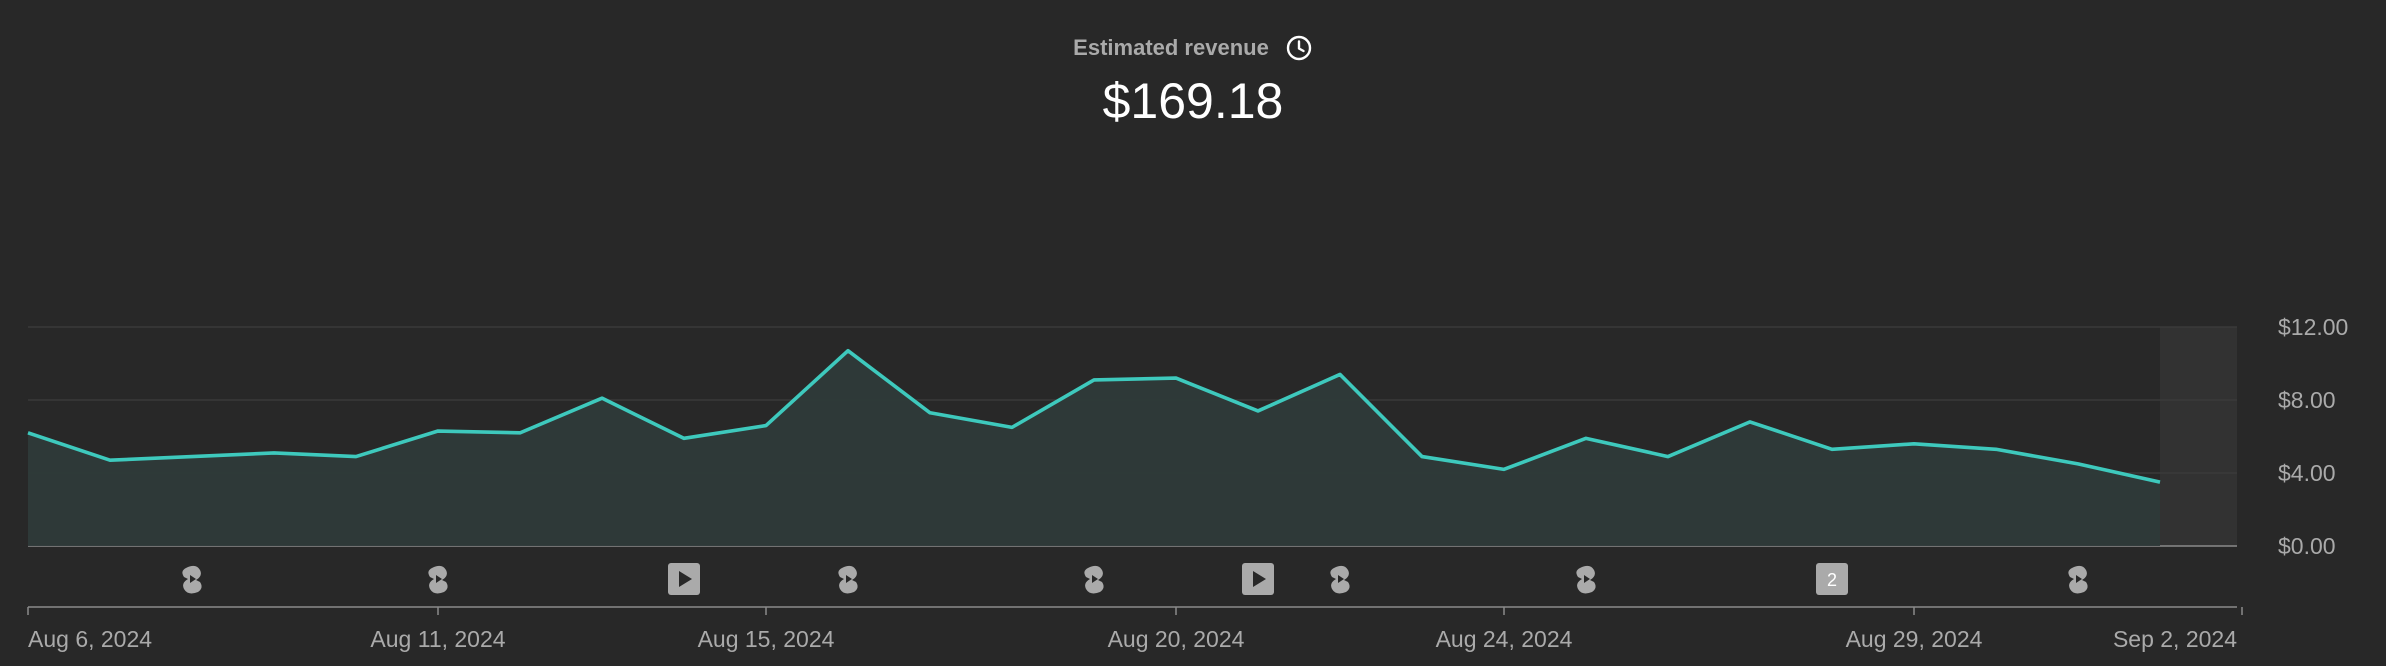  What do you see at coordinates (1504, 639) in the screenshot?
I see `x-tick-label: Aug 24, 2024` at bounding box center [1504, 639].